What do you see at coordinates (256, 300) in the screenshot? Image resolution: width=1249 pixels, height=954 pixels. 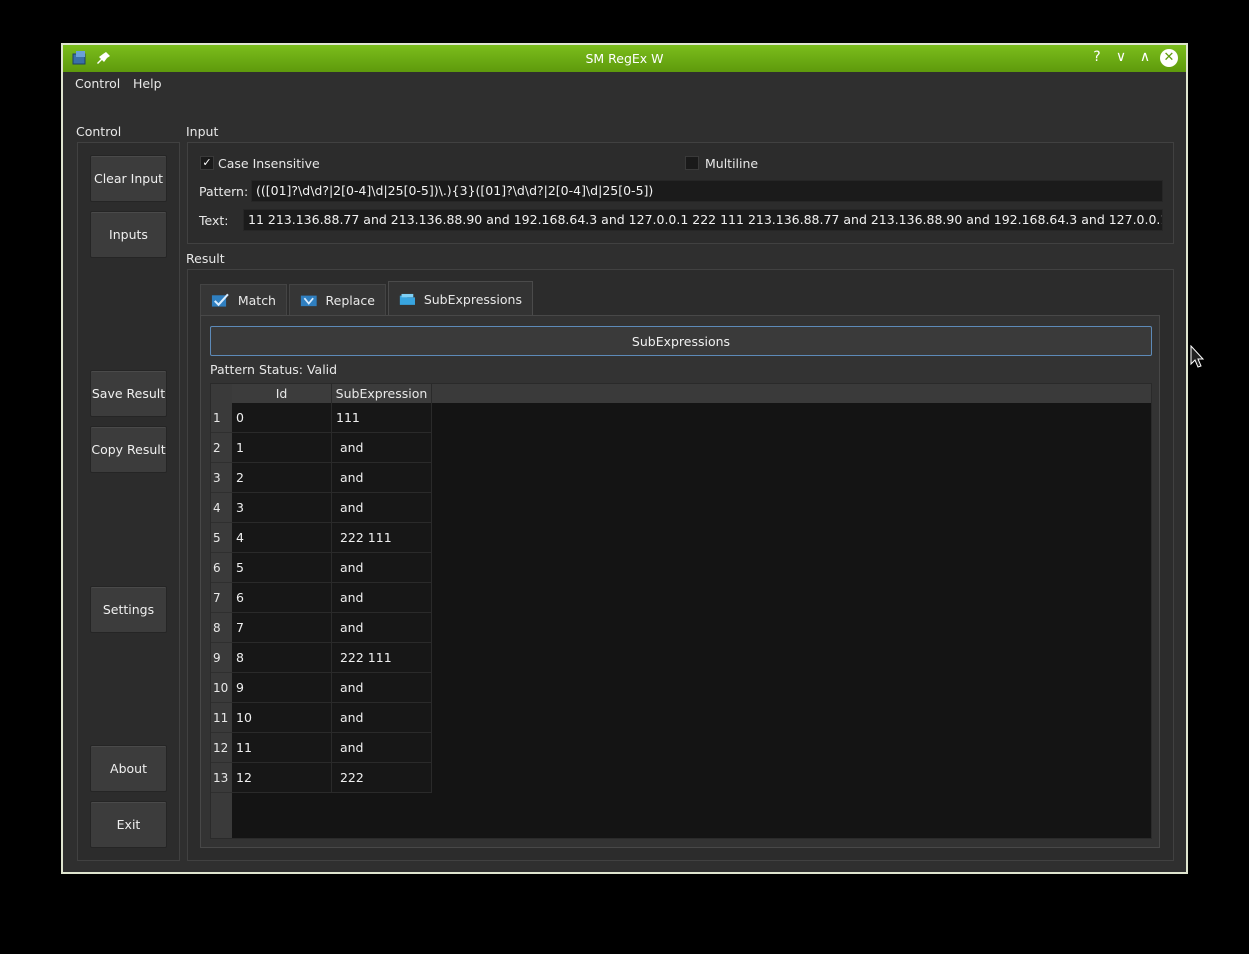 I see `tab-match-label: Match` at bounding box center [256, 300].